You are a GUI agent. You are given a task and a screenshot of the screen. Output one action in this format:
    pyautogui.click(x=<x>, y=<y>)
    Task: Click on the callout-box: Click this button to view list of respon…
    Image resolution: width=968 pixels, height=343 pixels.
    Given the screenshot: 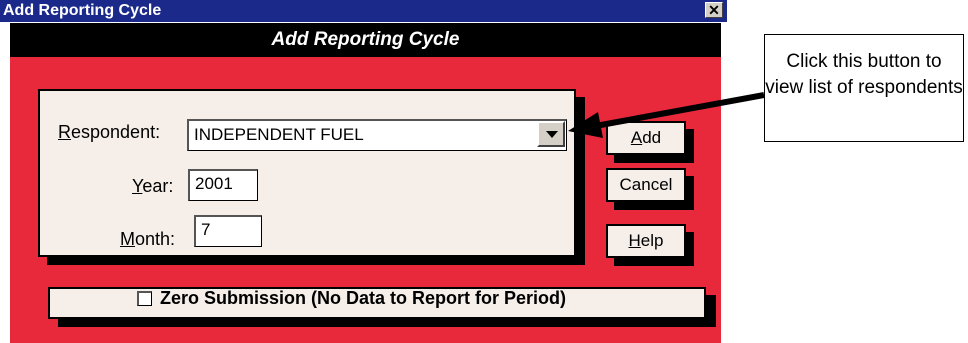 What is the action you would take?
    pyautogui.click(x=864, y=88)
    